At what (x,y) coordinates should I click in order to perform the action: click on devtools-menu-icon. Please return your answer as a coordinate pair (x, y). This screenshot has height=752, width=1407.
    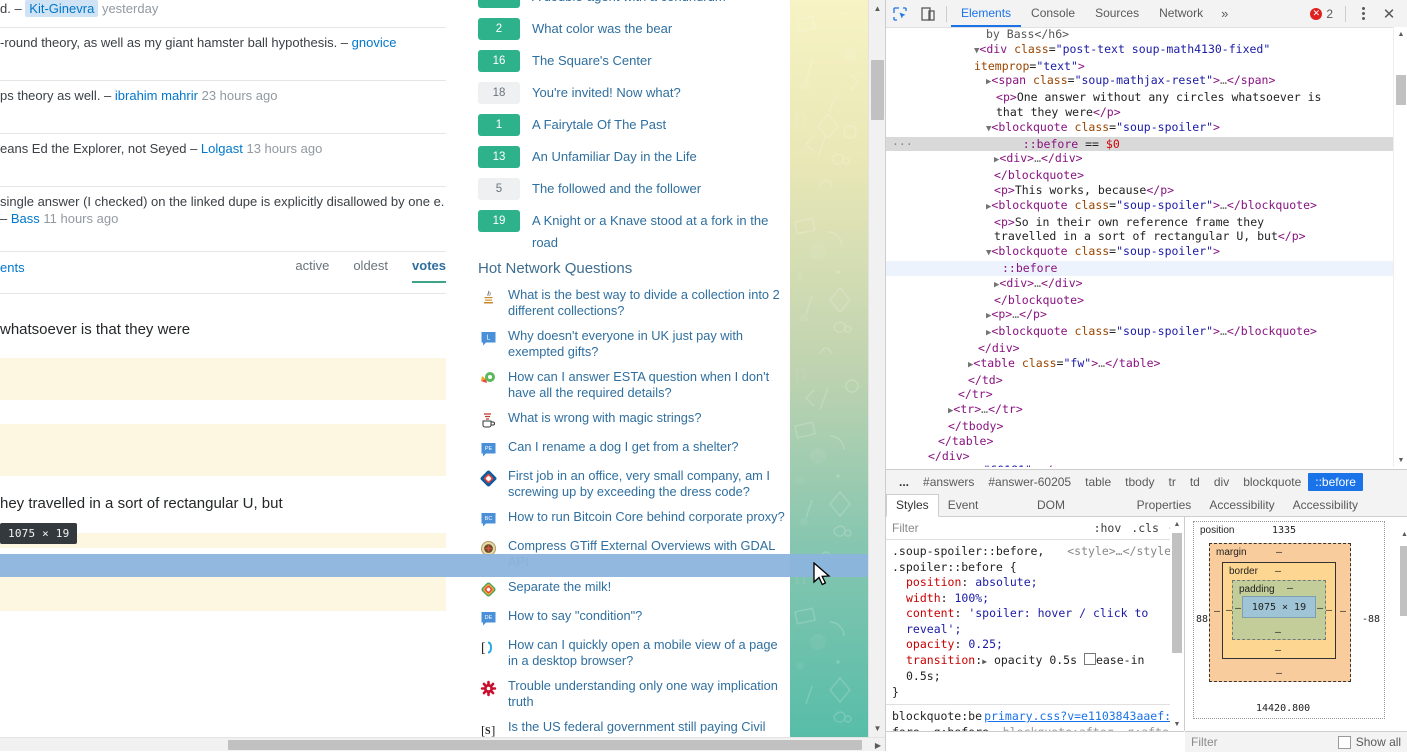
    Looking at the image, I should click on (1363, 13).